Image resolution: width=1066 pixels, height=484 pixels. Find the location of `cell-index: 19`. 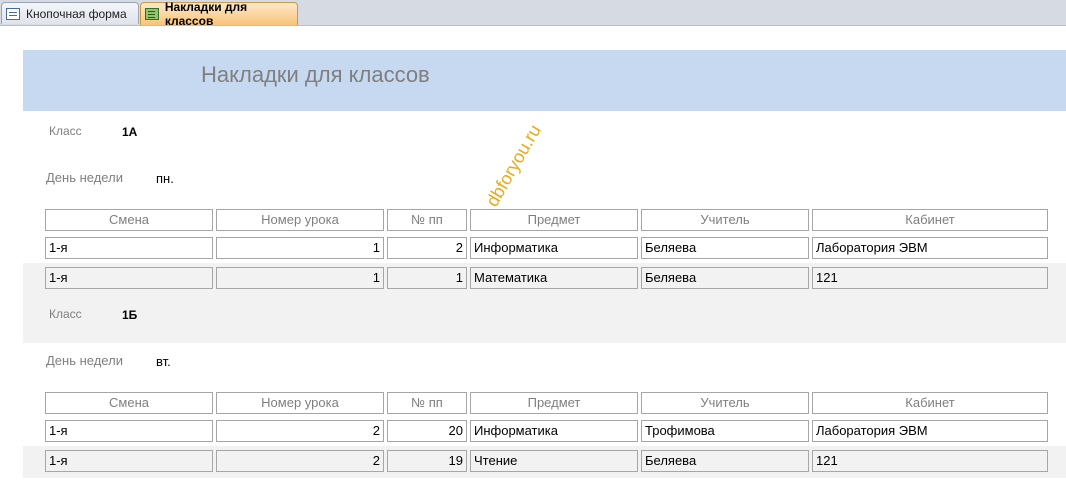

cell-index: 19 is located at coordinates (427, 461).